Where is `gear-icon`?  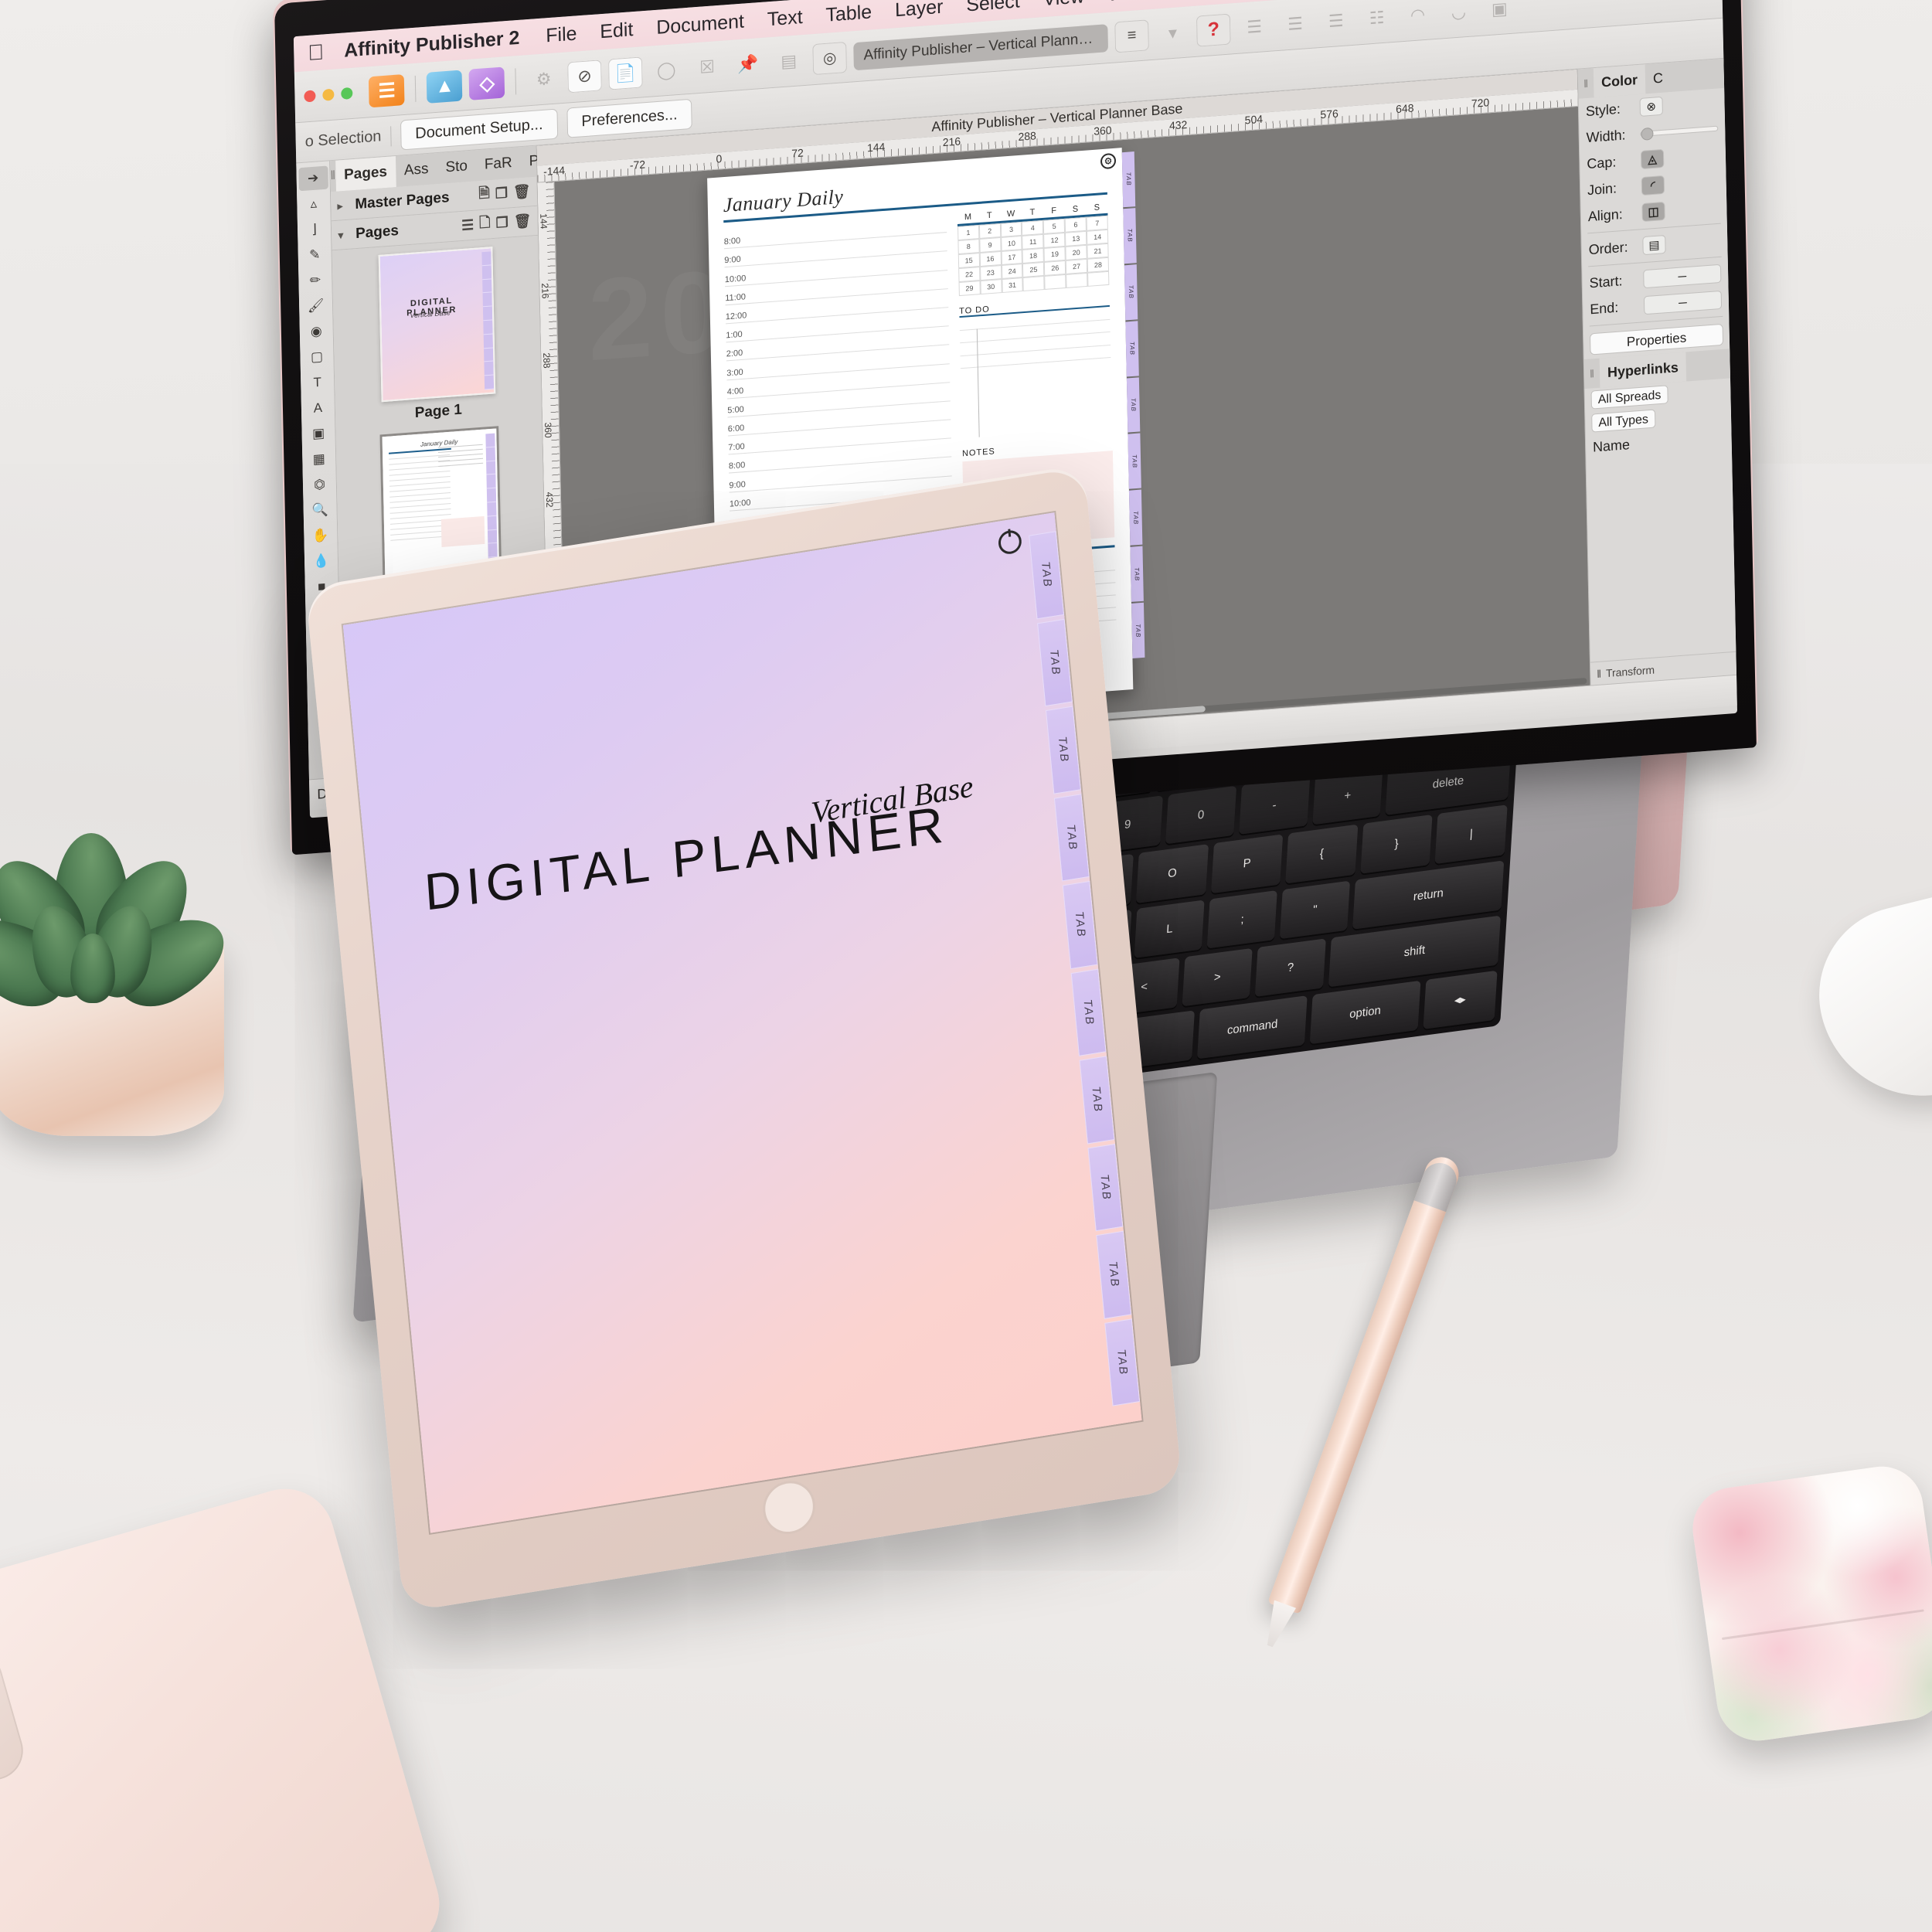 gear-icon is located at coordinates (1010, 542).